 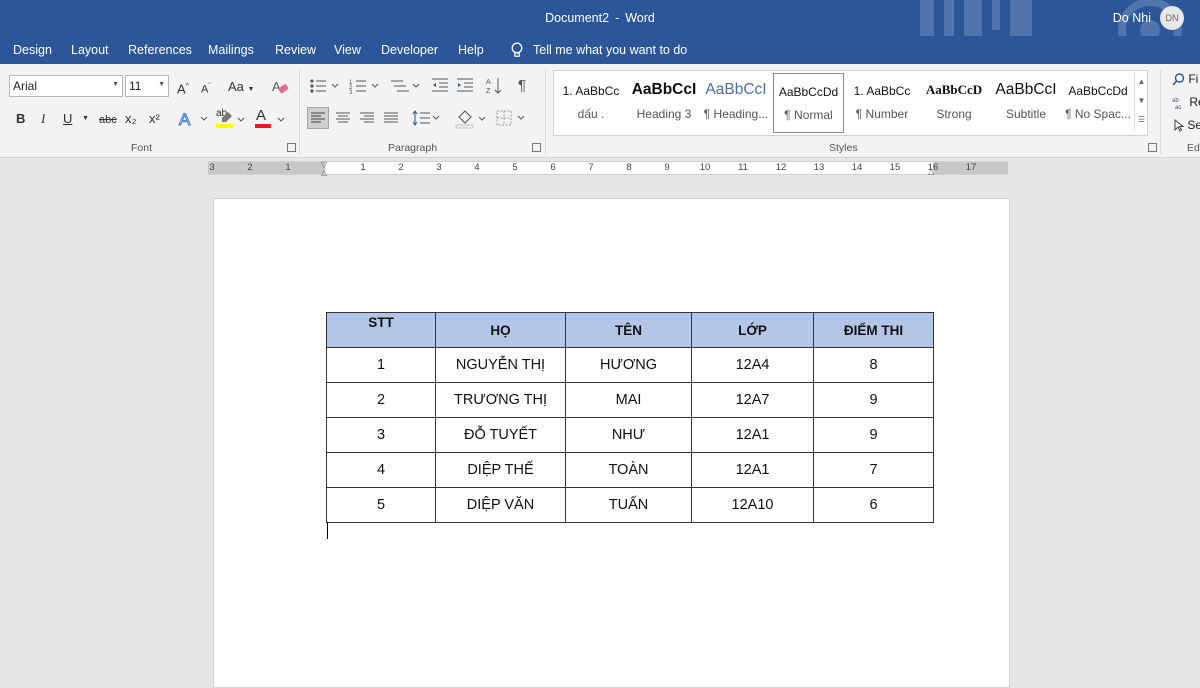 What do you see at coordinates (513, 118) in the screenshot?
I see `borders-icon` at bounding box center [513, 118].